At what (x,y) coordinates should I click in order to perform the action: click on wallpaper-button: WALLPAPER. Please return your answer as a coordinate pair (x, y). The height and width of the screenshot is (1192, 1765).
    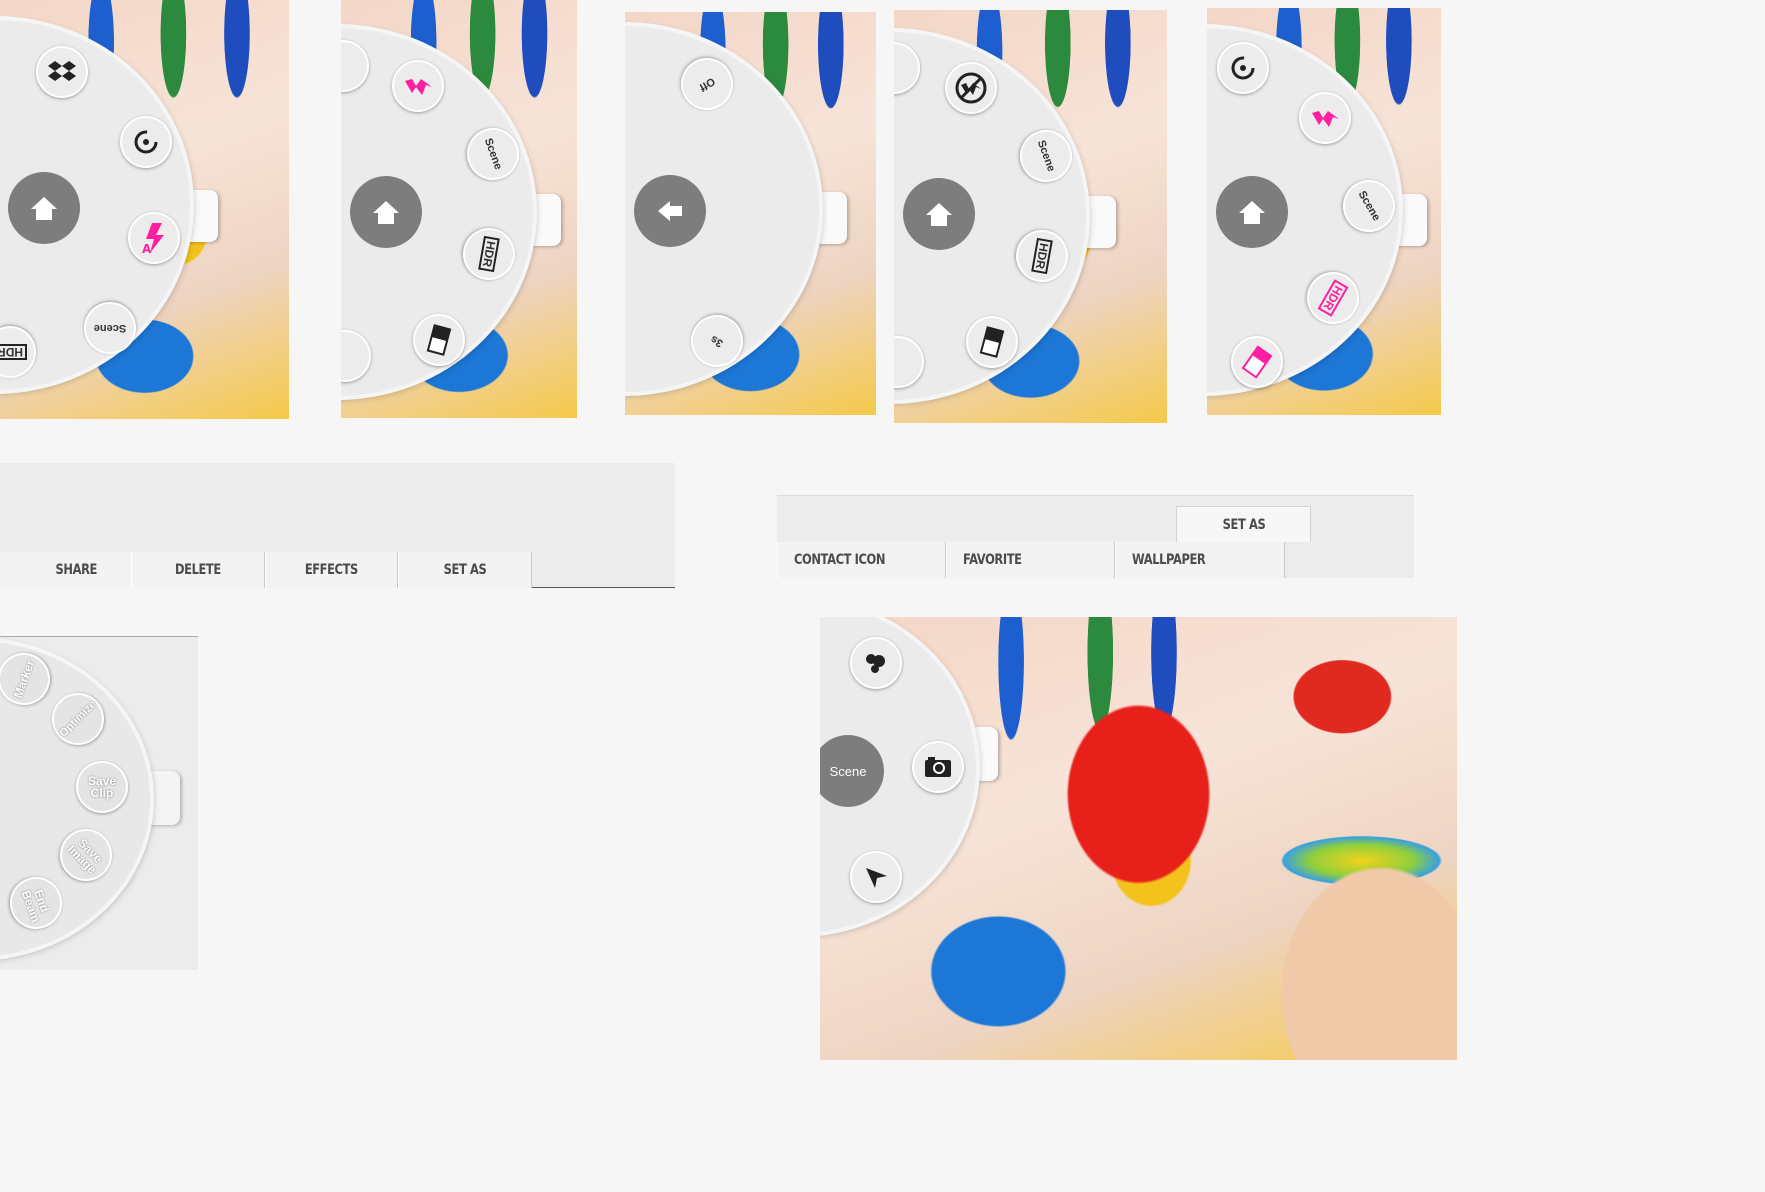
    Looking at the image, I should click on (1200, 560).